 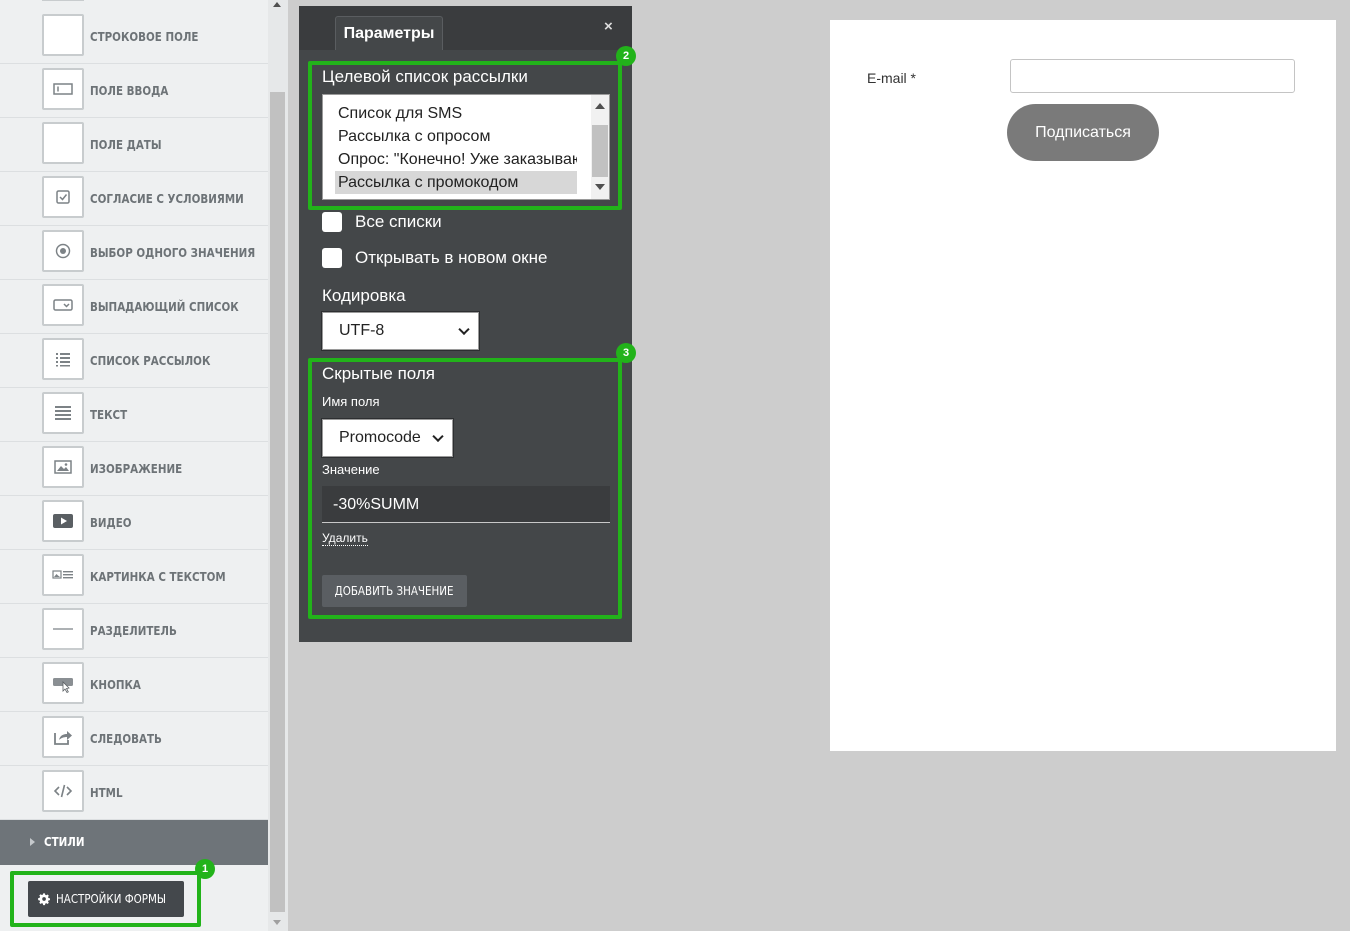 What do you see at coordinates (205, 869) in the screenshot?
I see `annotation-badge-1: 1` at bounding box center [205, 869].